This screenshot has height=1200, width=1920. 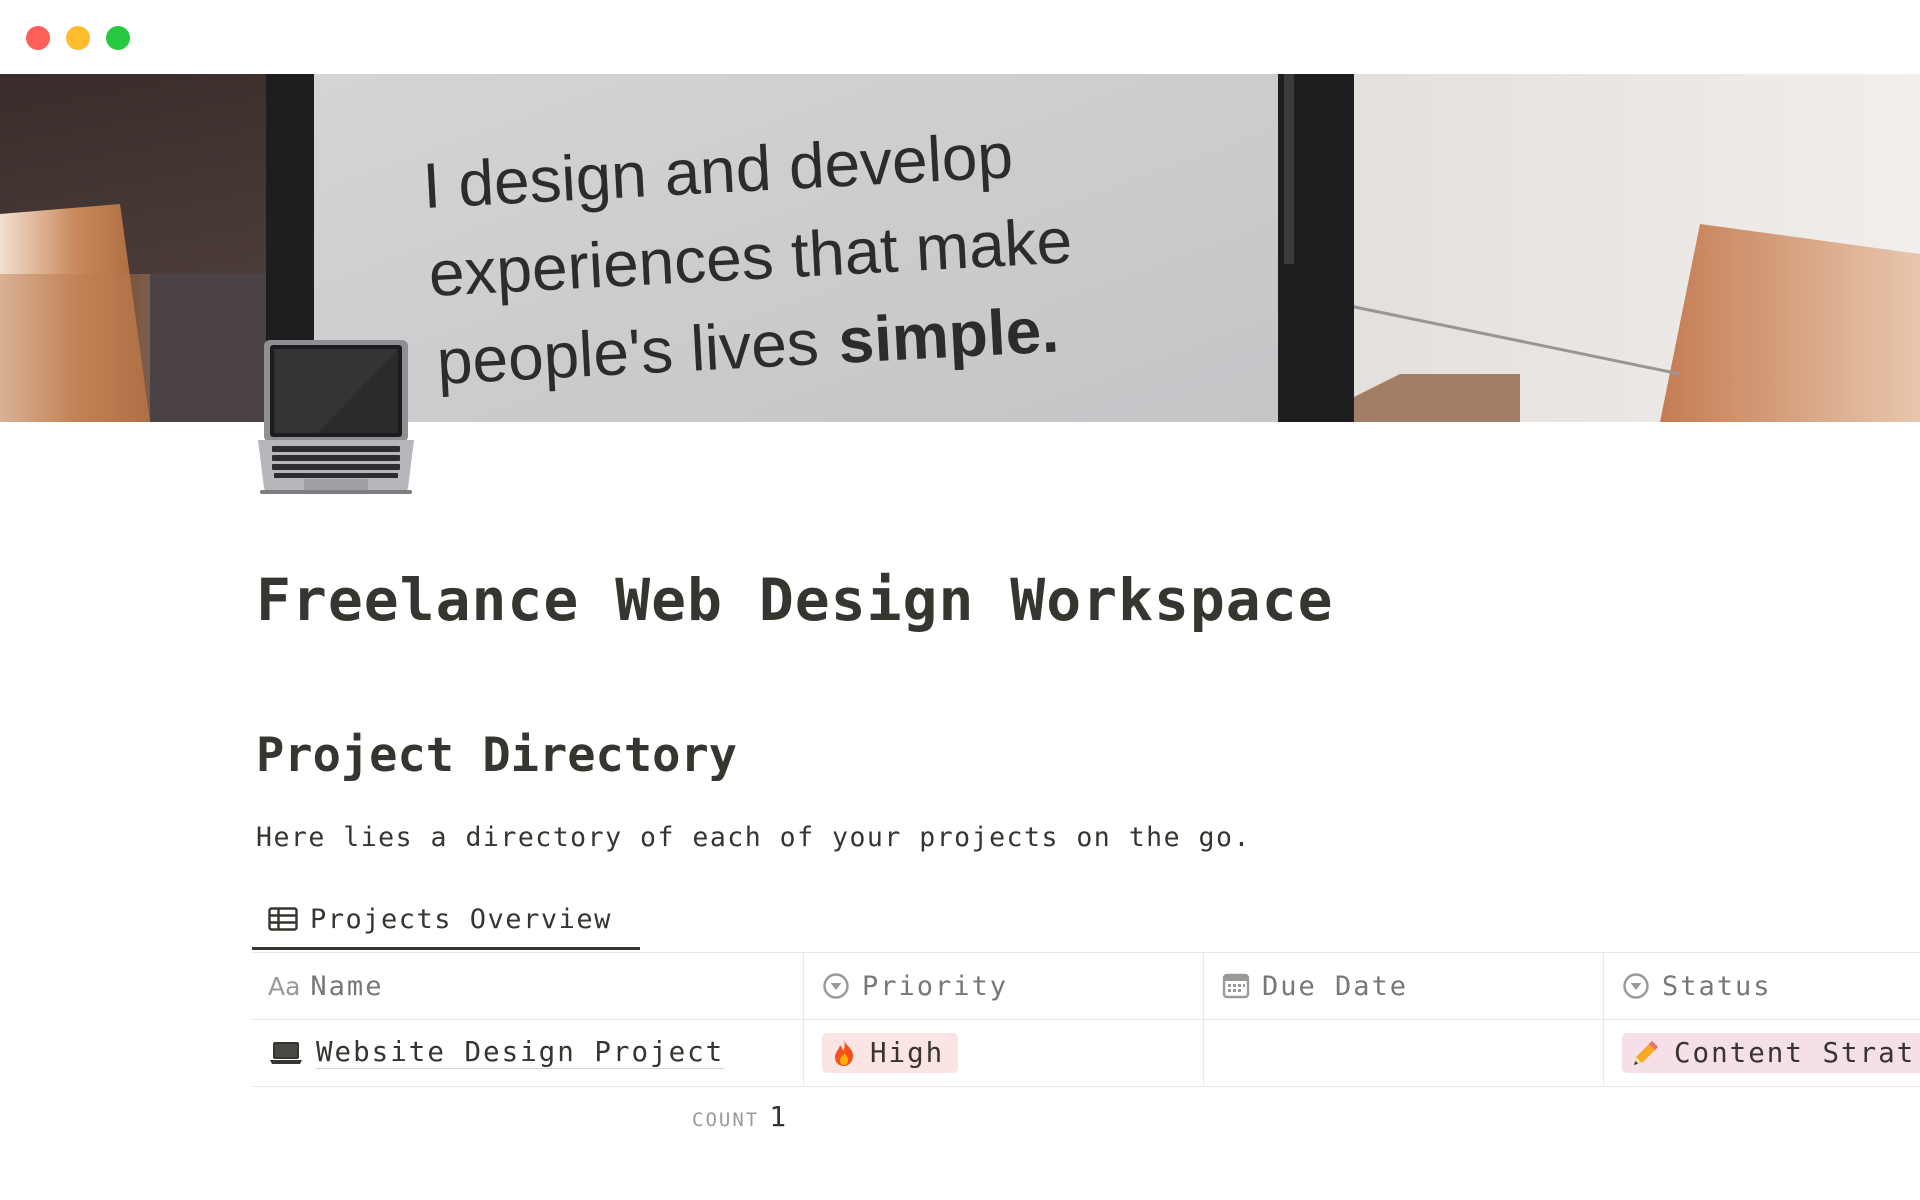 I want to click on minimize-window-button, so click(x=78, y=38).